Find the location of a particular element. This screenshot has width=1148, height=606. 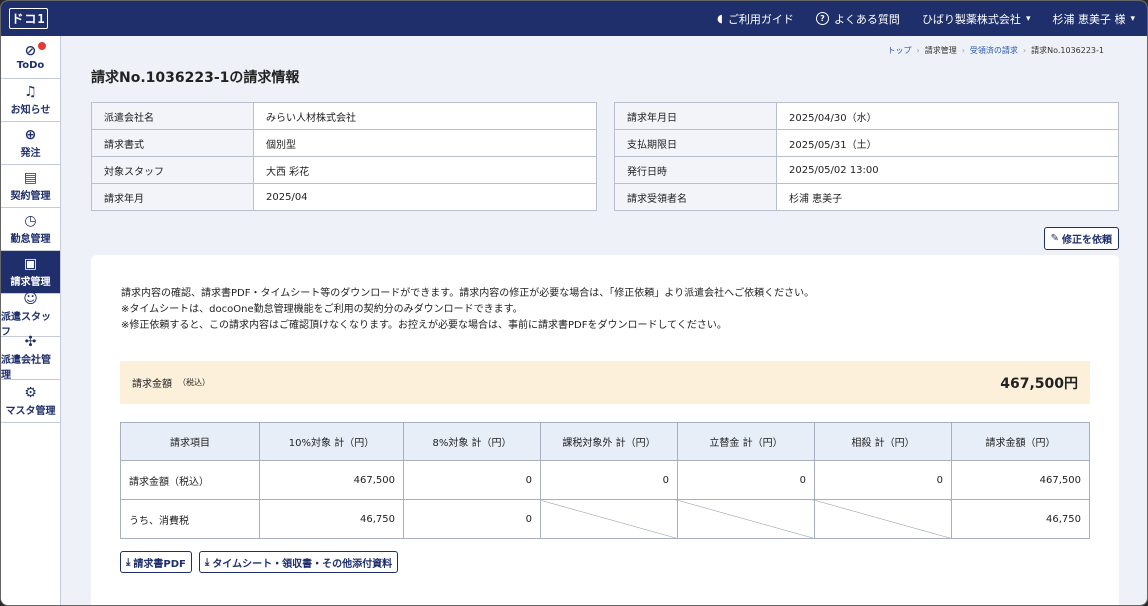

download-attachments-label: タイムシート・領収書・その他添付資料 is located at coordinates (302, 564).